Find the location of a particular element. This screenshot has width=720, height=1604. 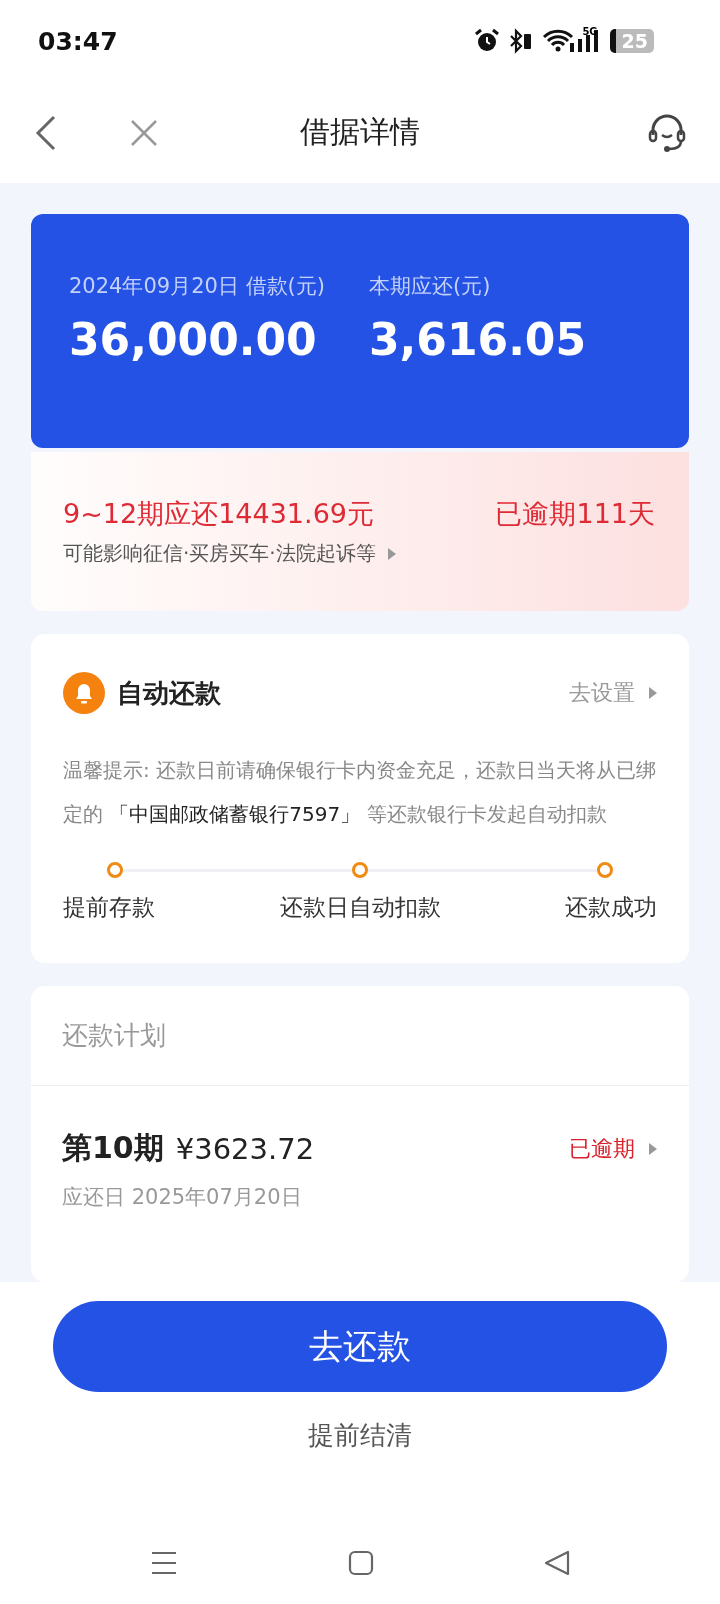

network-type: 5G is located at coordinates (590, 31).